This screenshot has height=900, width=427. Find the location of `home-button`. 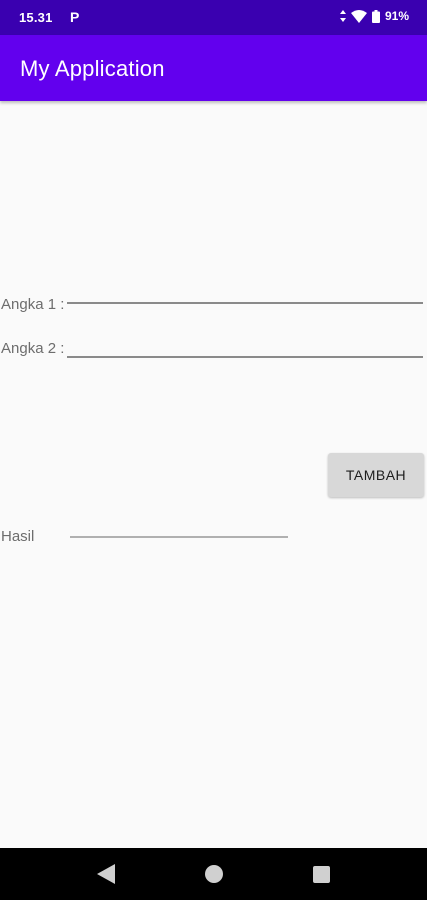

home-button is located at coordinates (214, 874).